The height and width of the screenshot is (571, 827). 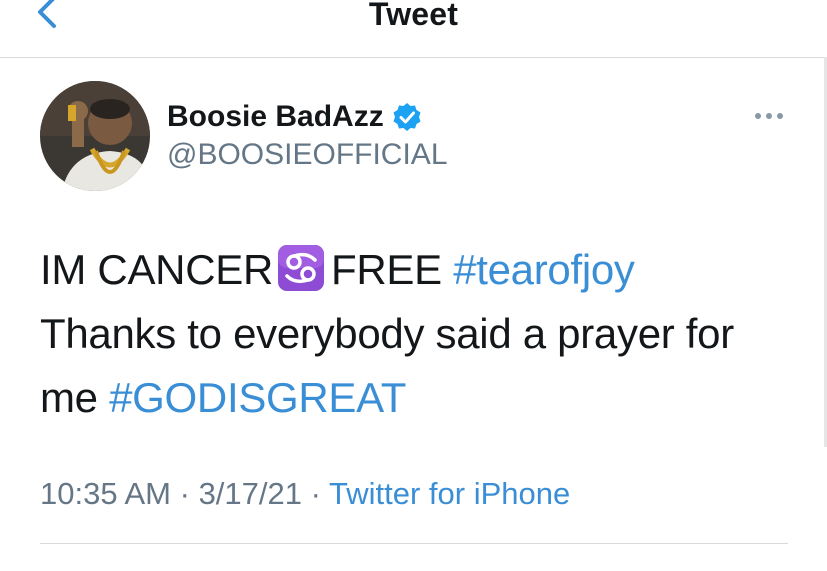 I want to click on tweet-line-2: Thanks to everybody said a prayer for, so click(x=387, y=333).